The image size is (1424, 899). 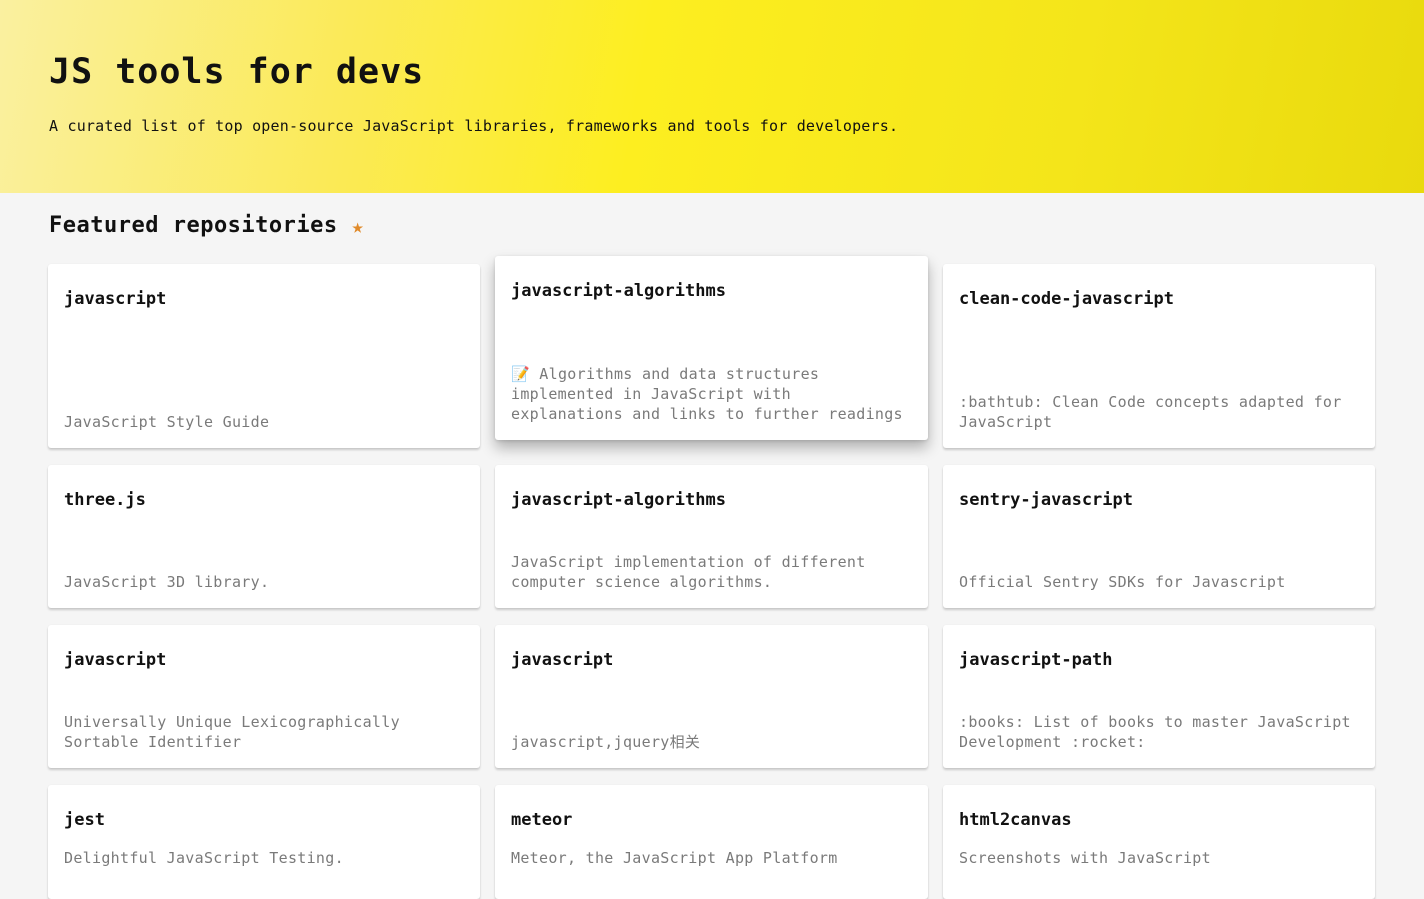 What do you see at coordinates (1122, 582) in the screenshot?
I see `repo-description: Official Sentry SDKs for Javascript` at bounding box center [1122, 582].